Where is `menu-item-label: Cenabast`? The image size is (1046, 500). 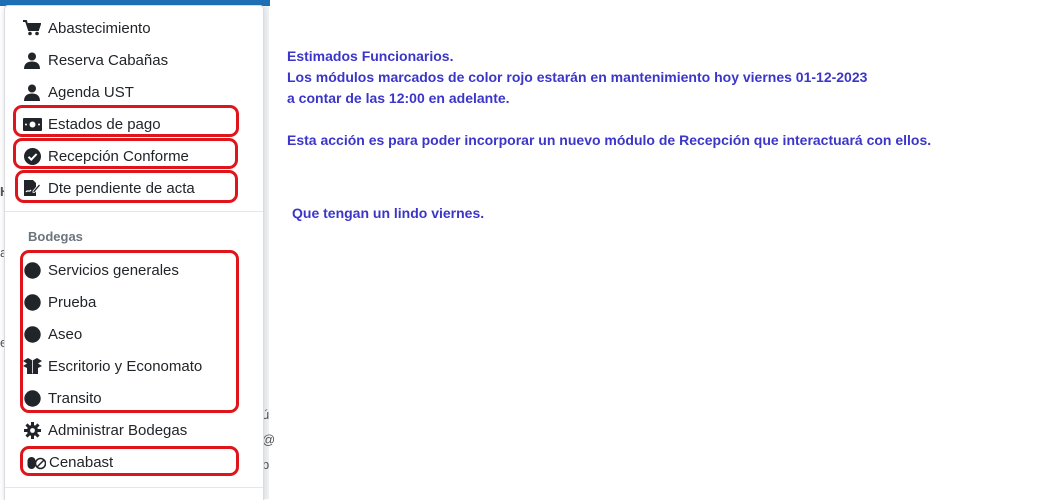 menu-item-label: Cenabast is located at coordinates (81, 462).